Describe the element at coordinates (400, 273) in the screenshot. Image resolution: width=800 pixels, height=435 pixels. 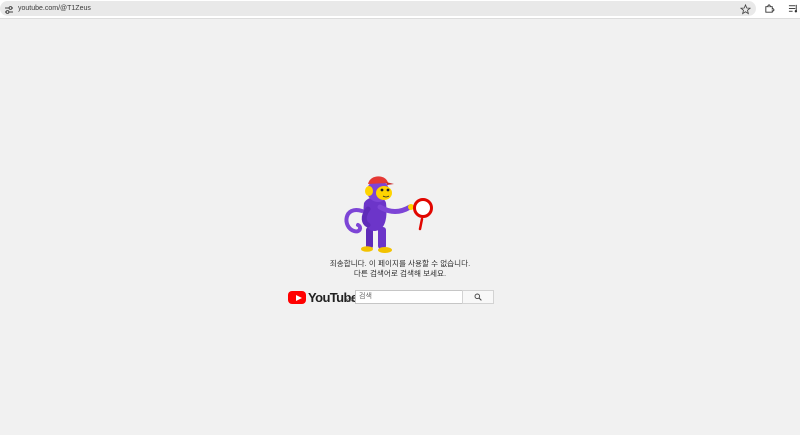
I see `error-message-line-2: 다른 검색어로 검색해 보세요.` at that location.